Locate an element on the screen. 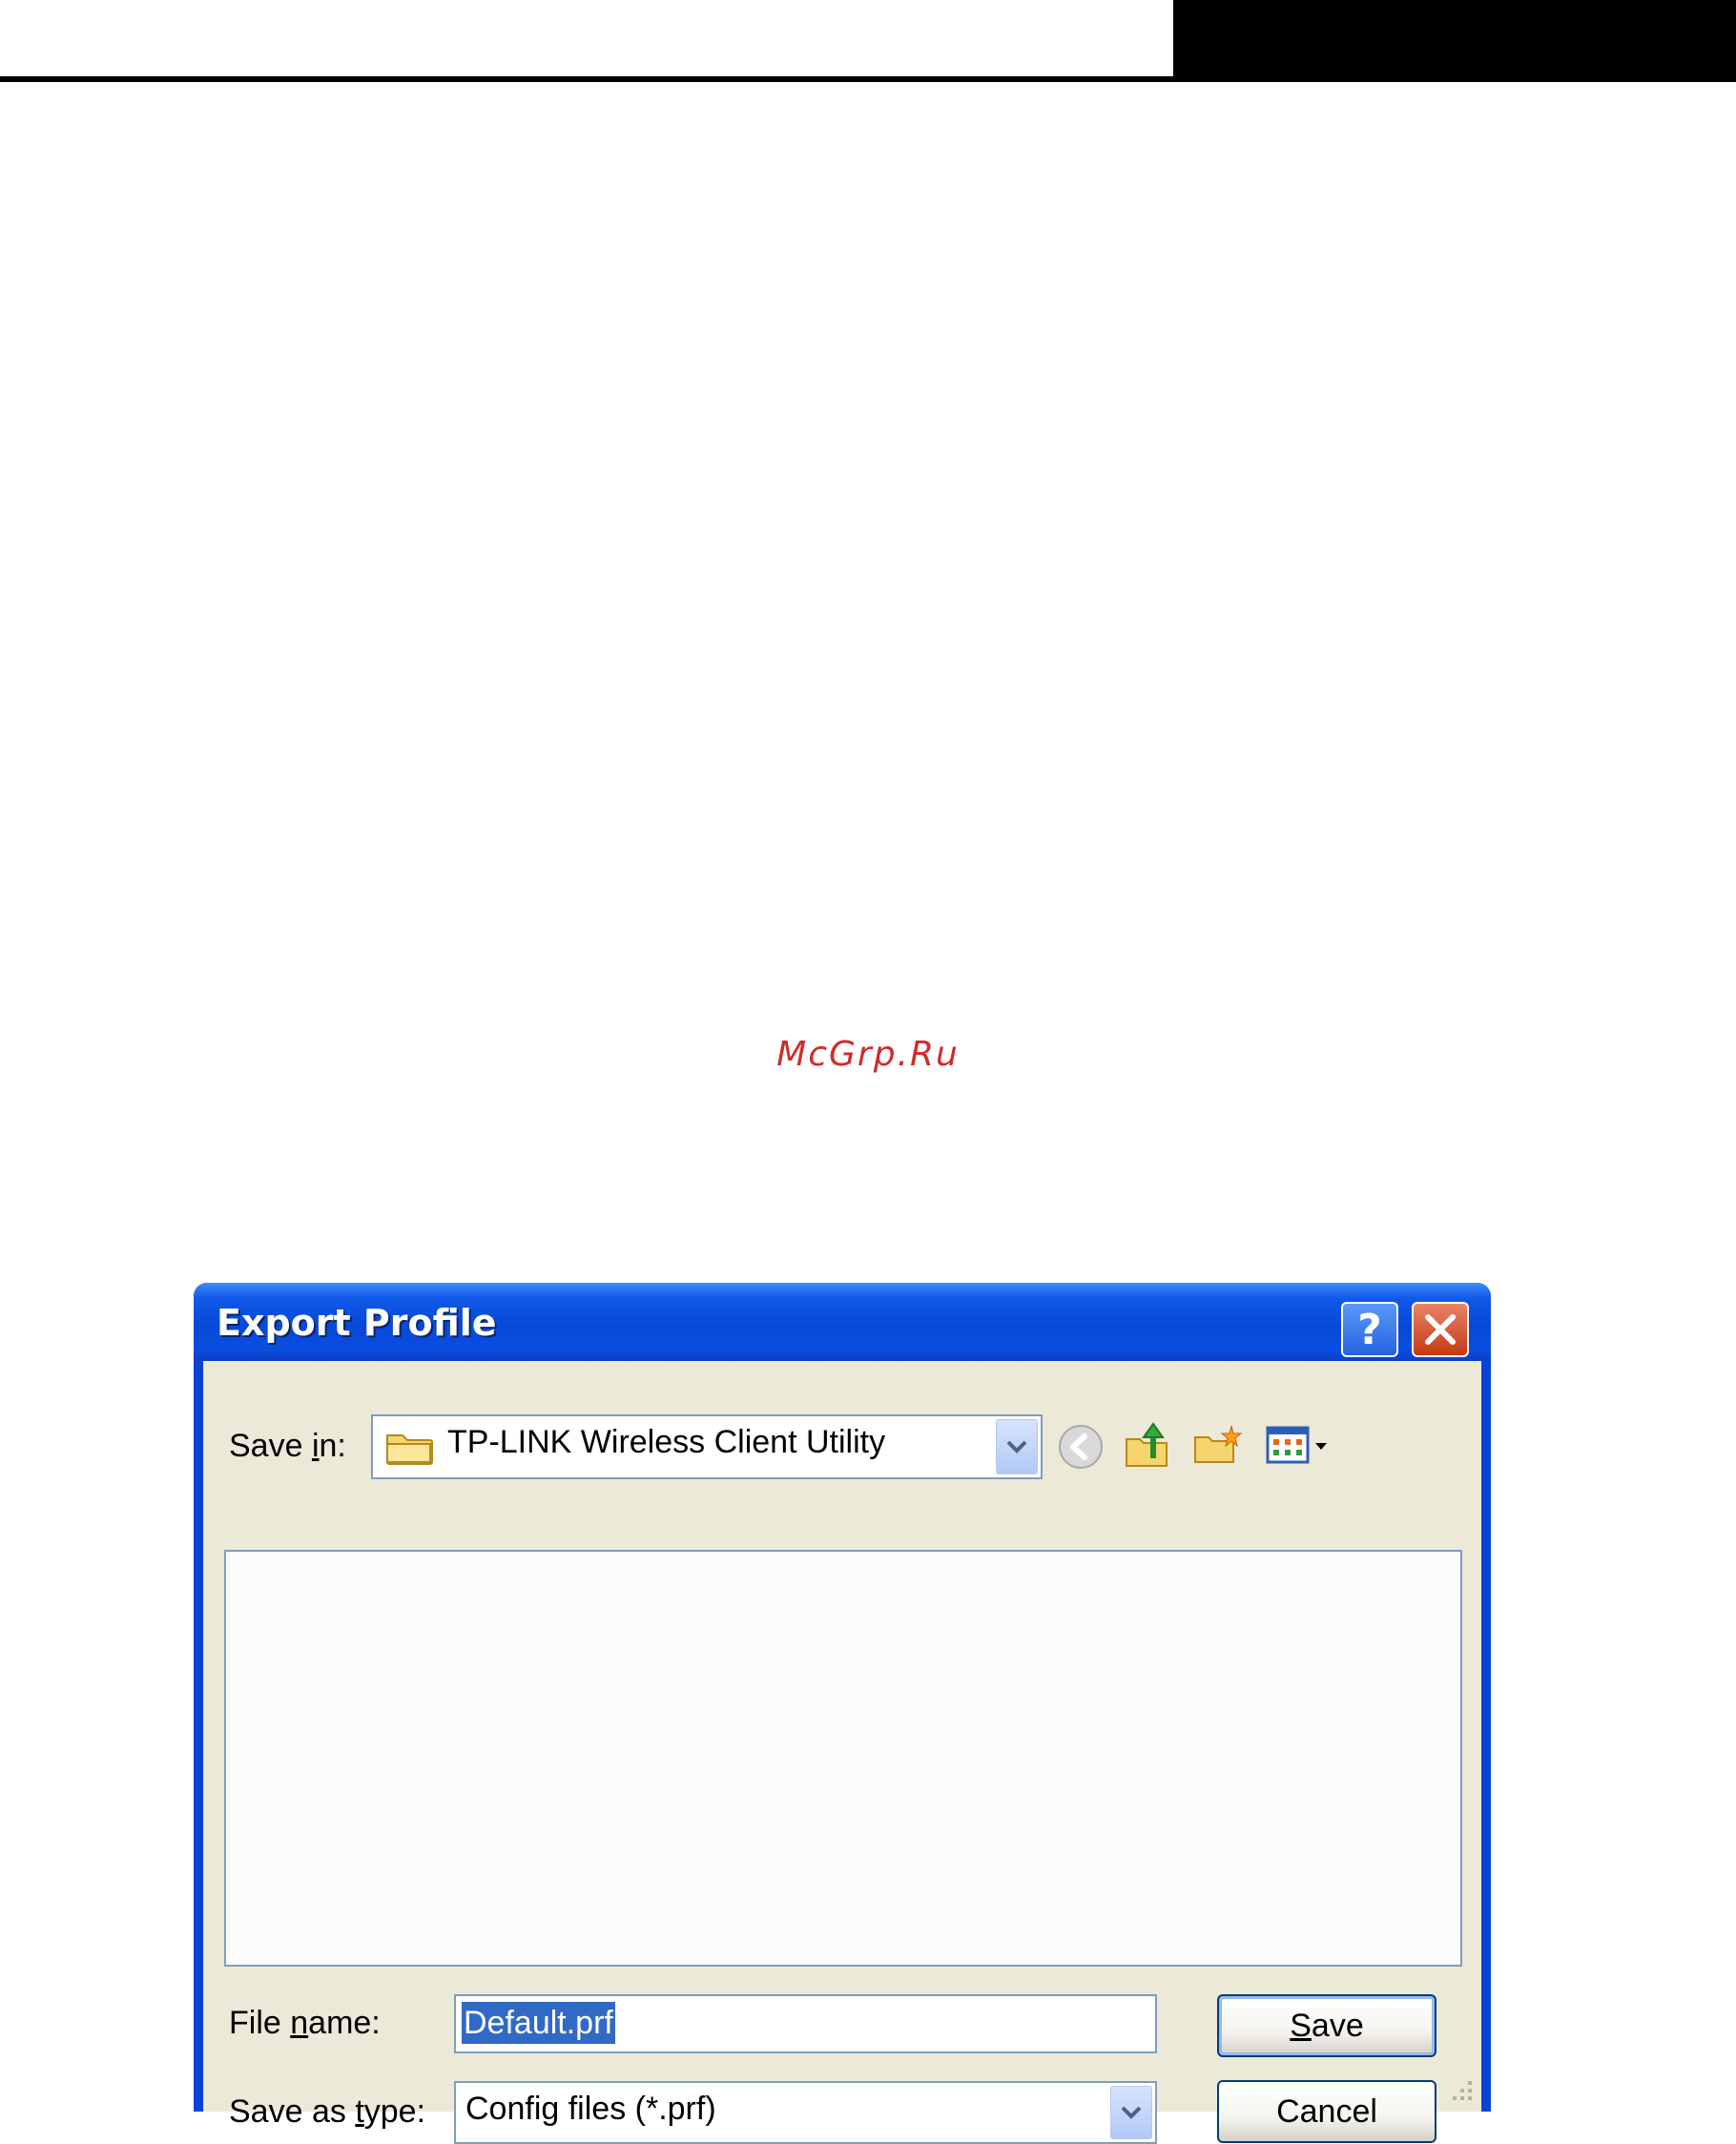 Image resolution: width=1736 pixels, height=2144 pixels. header-black-block is located at coordinates (1454, 41).